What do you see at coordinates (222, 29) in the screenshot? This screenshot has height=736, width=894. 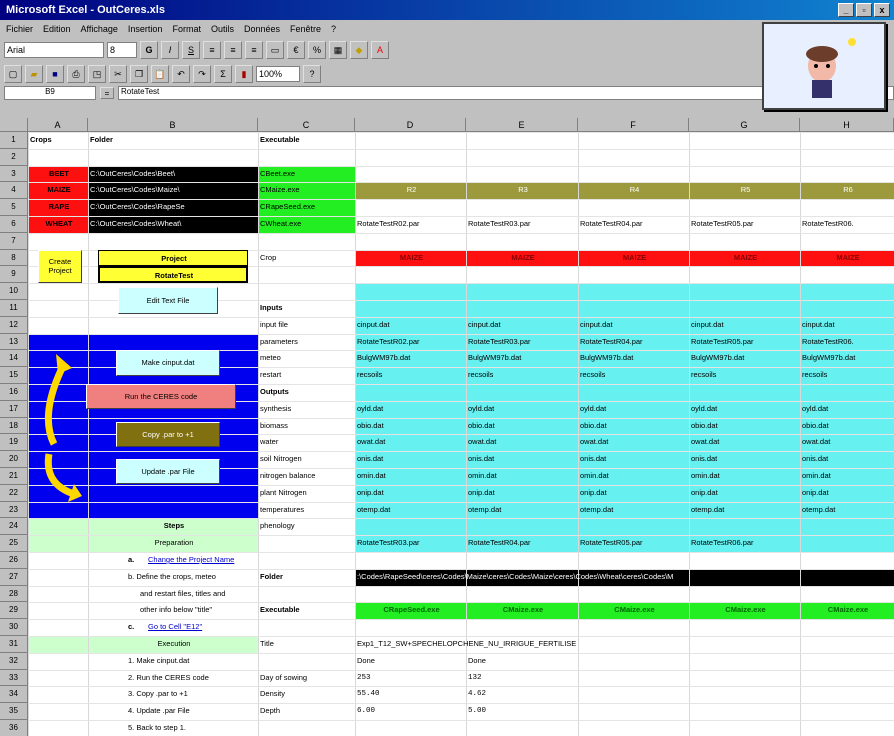 I see `menu-outils: Outils` at bounding box center [222, 29].